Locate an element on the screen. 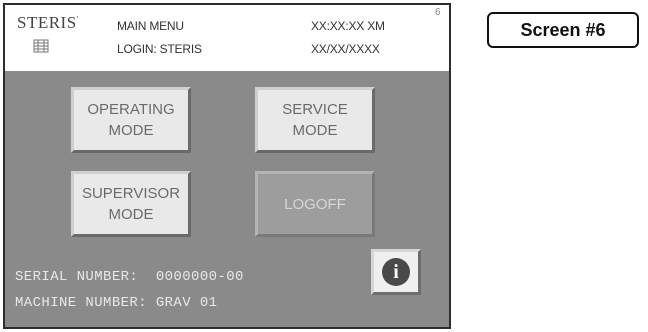 The height and width of the screenshot is (332, 648). login-user: LOGIN: STERIS is located at coordinates (159, 49).